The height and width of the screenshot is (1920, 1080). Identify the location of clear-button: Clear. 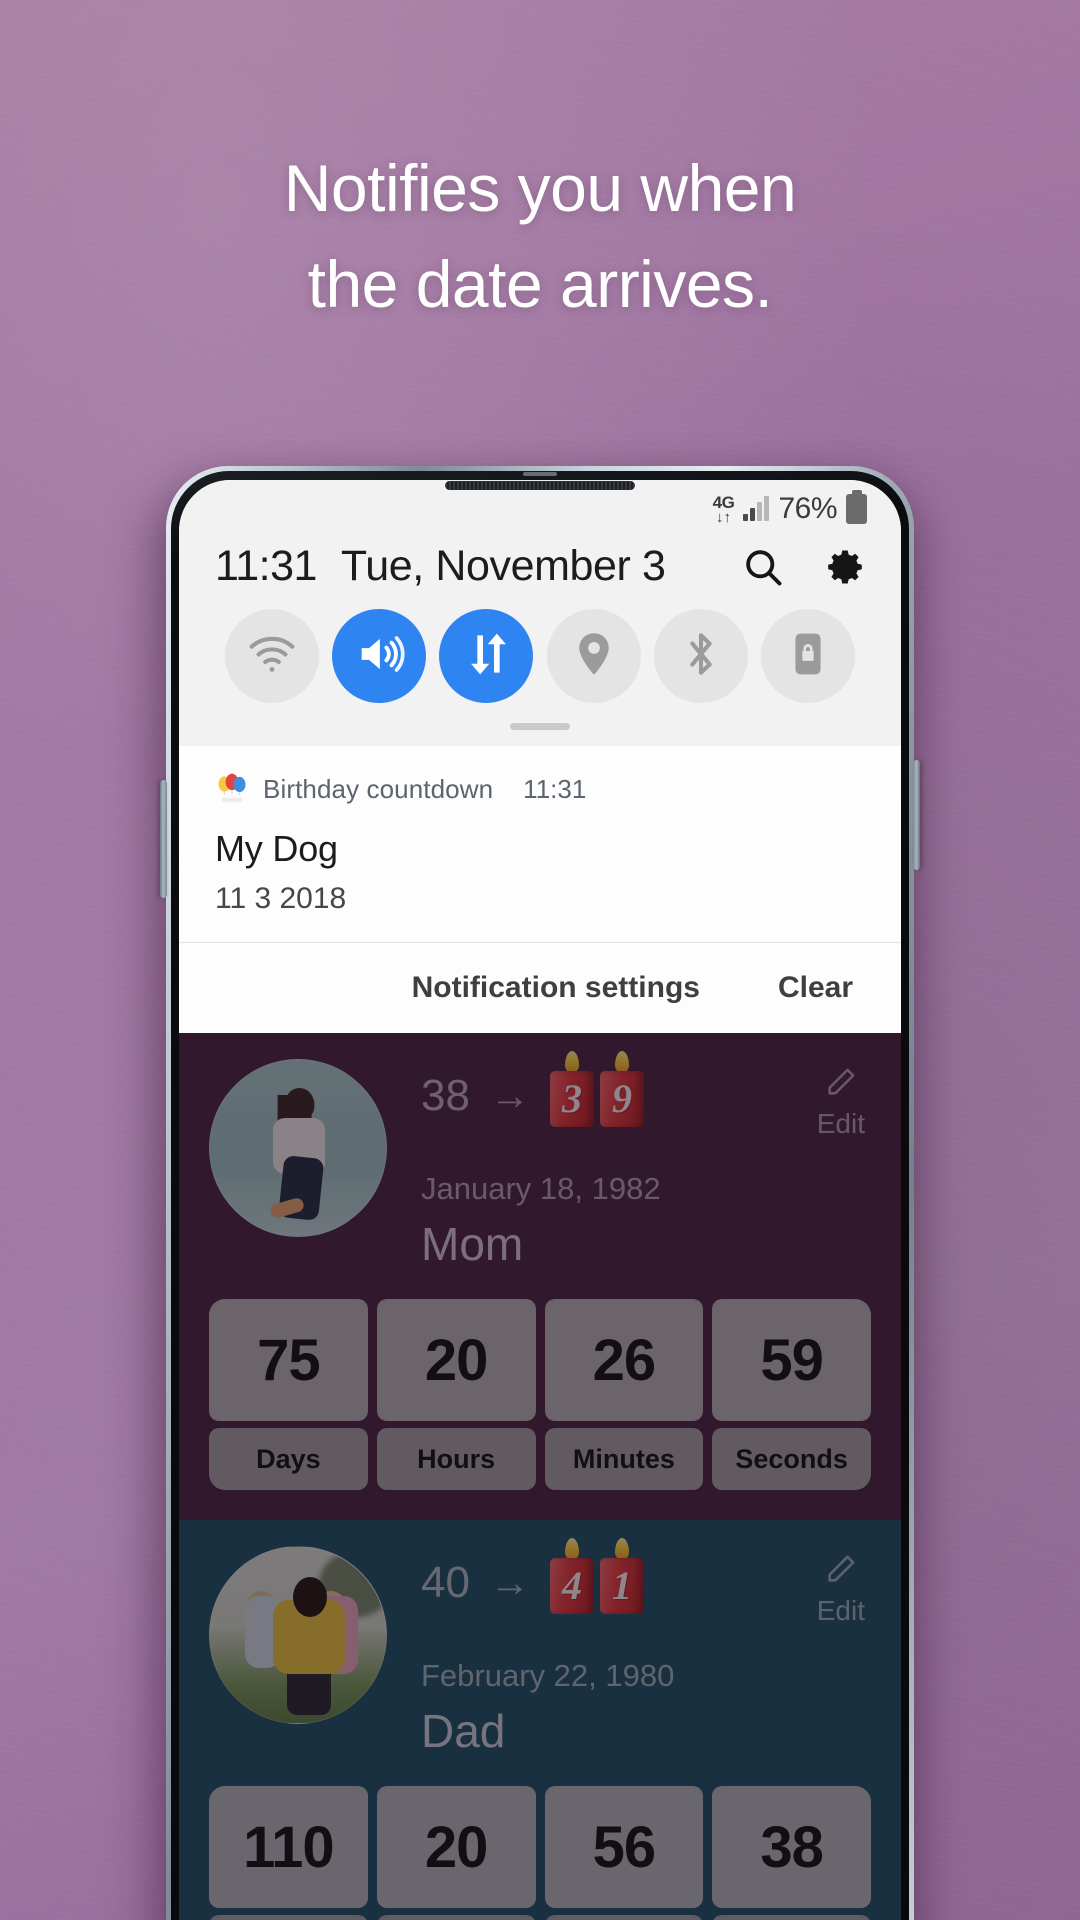
(815, 988).